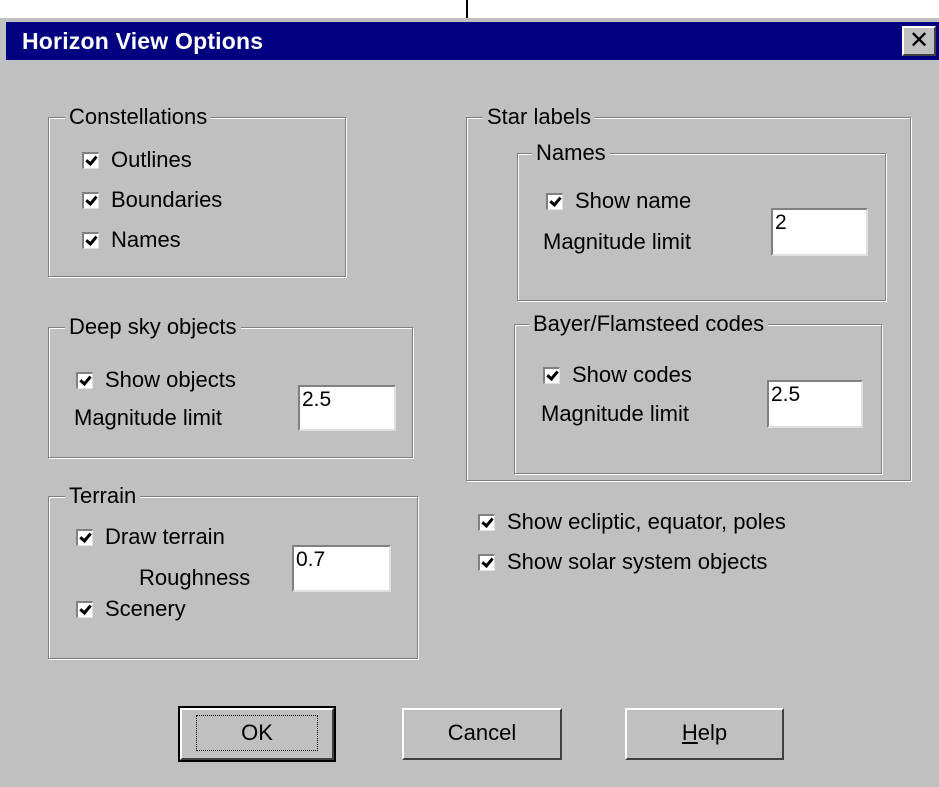 This screenshot has height=787, width=939. What do you see at coordinates (712, 732) in the screenshot?
I see `help-label: elp` at bounding box center [712, 732].